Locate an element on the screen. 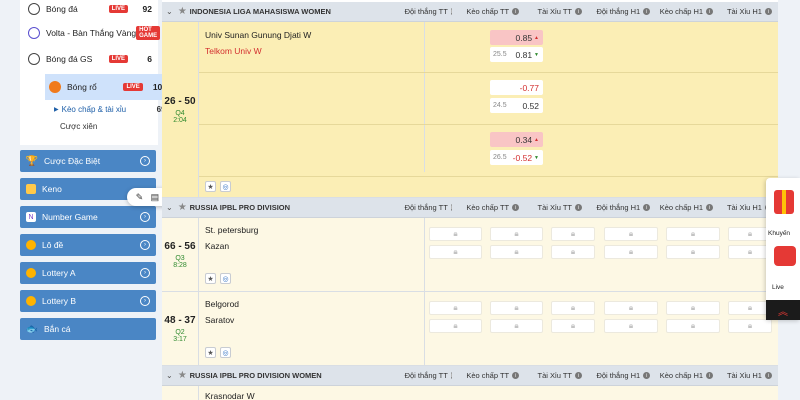  category-ban-ca: 🐟 Bắn cá is located at coordinates (88, 329).